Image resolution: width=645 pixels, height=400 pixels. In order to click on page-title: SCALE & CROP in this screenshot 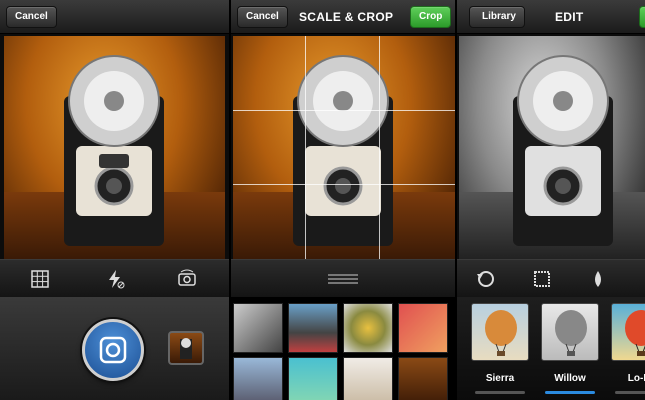, I will do `click(346, 17)`.